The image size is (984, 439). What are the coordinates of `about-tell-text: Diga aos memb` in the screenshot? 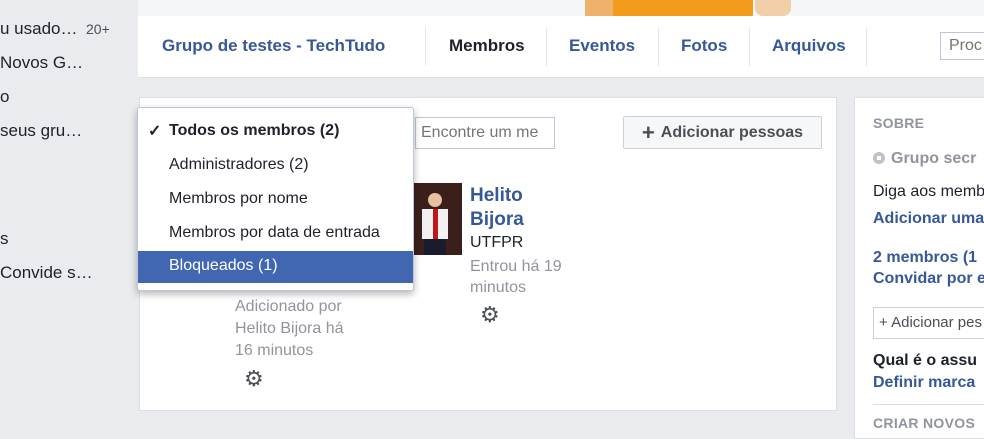 It's located at (928, 191).